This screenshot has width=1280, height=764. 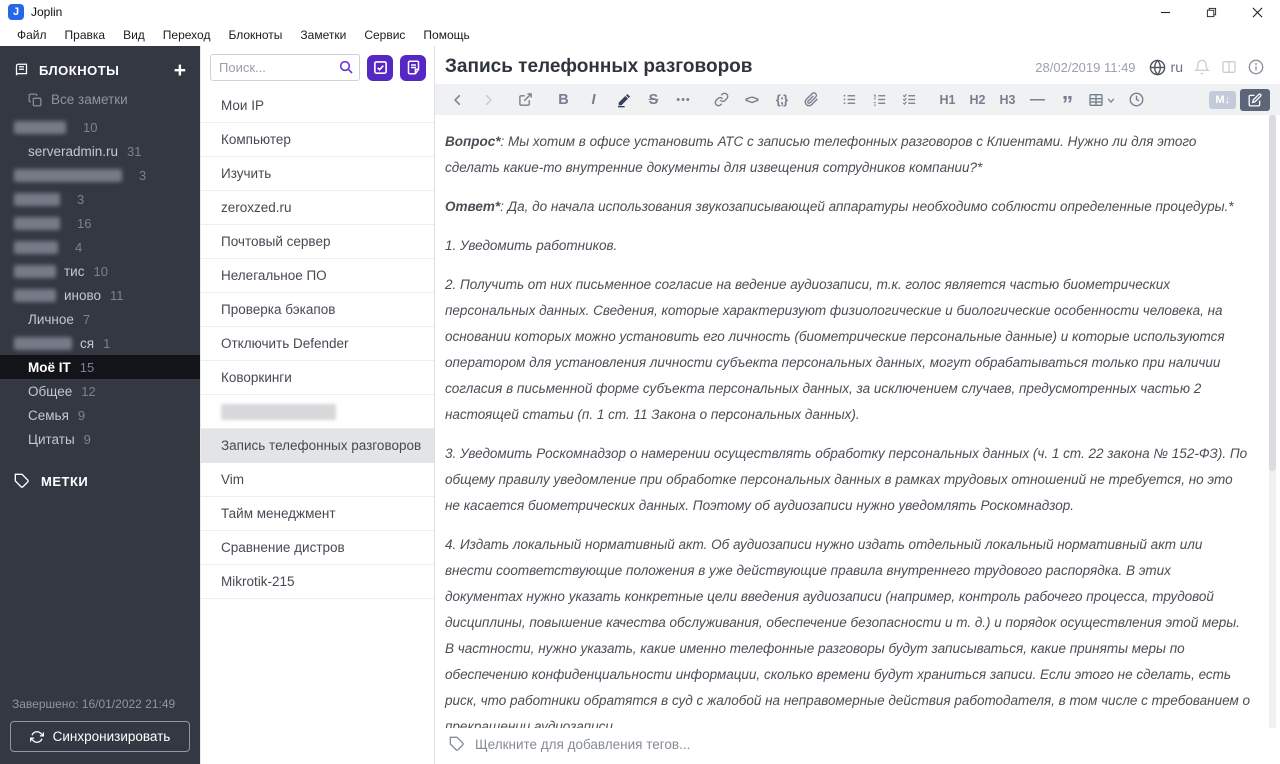 What do you see at coordinates (317, 276) in the screenshot?
I see `note-list-item: Нелегальное ПО` at bounding box center [317, 276].